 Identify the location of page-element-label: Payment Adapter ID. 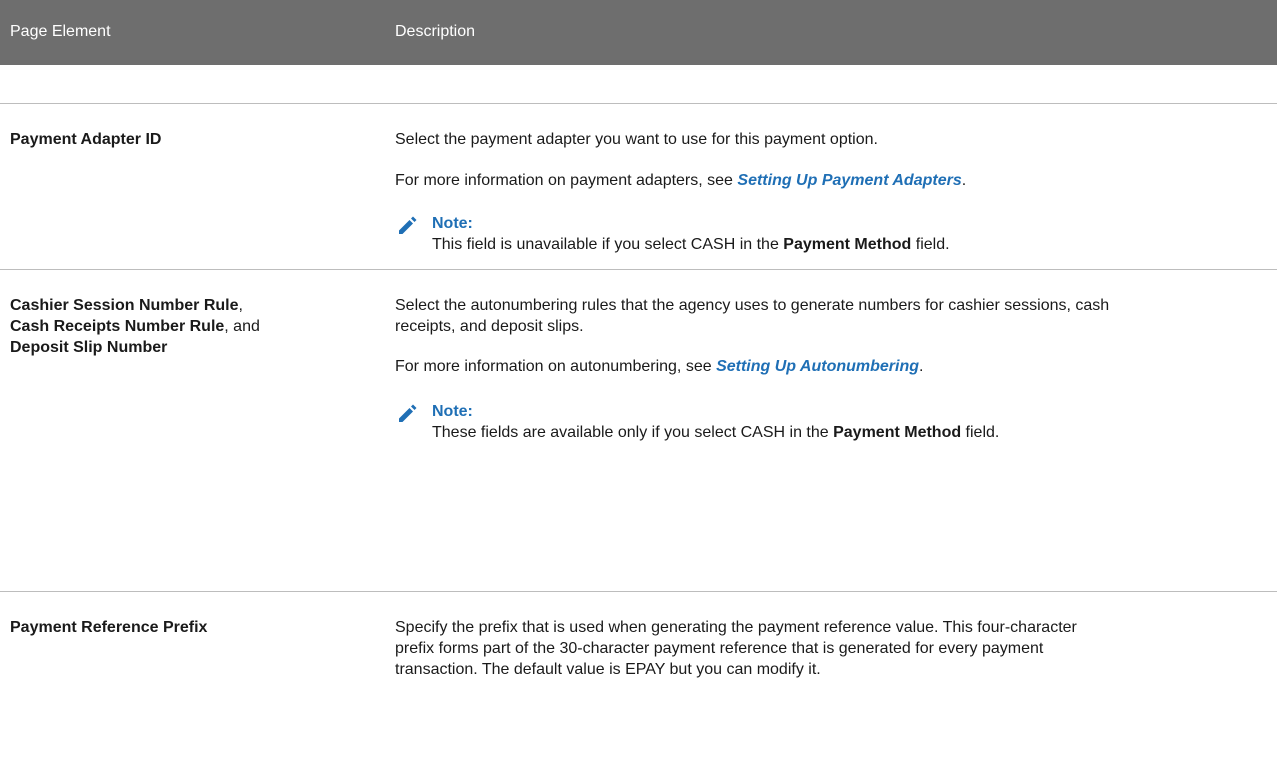
(86, 139).